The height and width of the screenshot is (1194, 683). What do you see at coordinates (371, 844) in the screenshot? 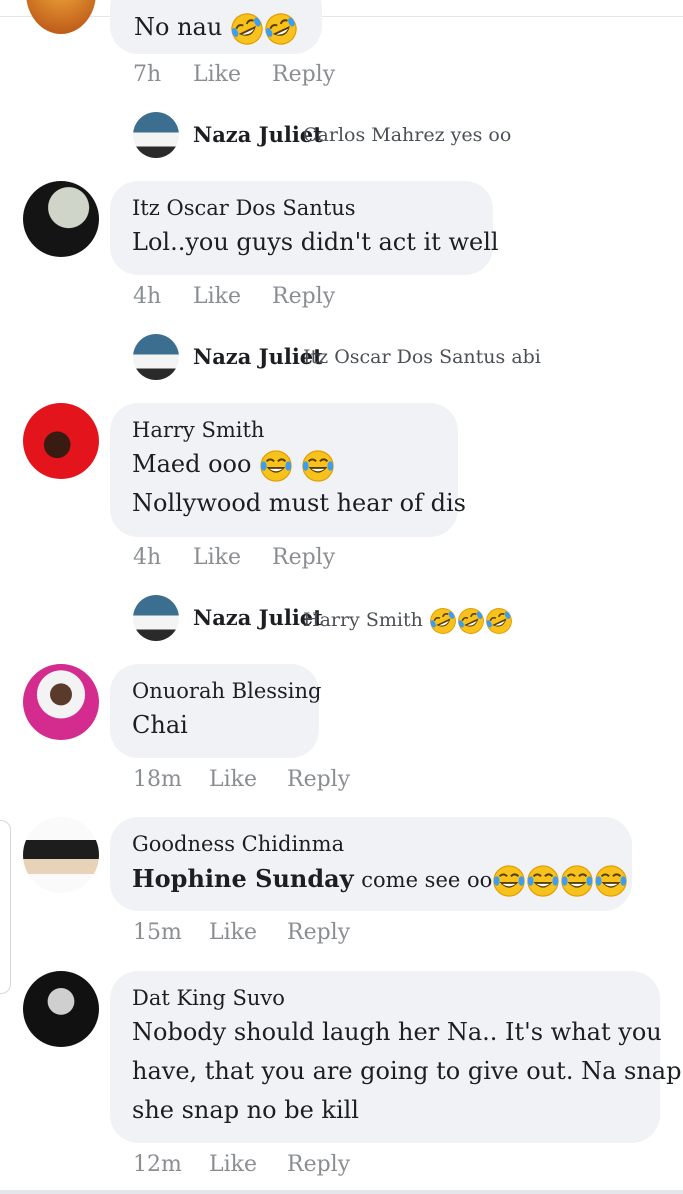
I see `comment-author: Goodness Chidinma` at bounding box center [371, 844].